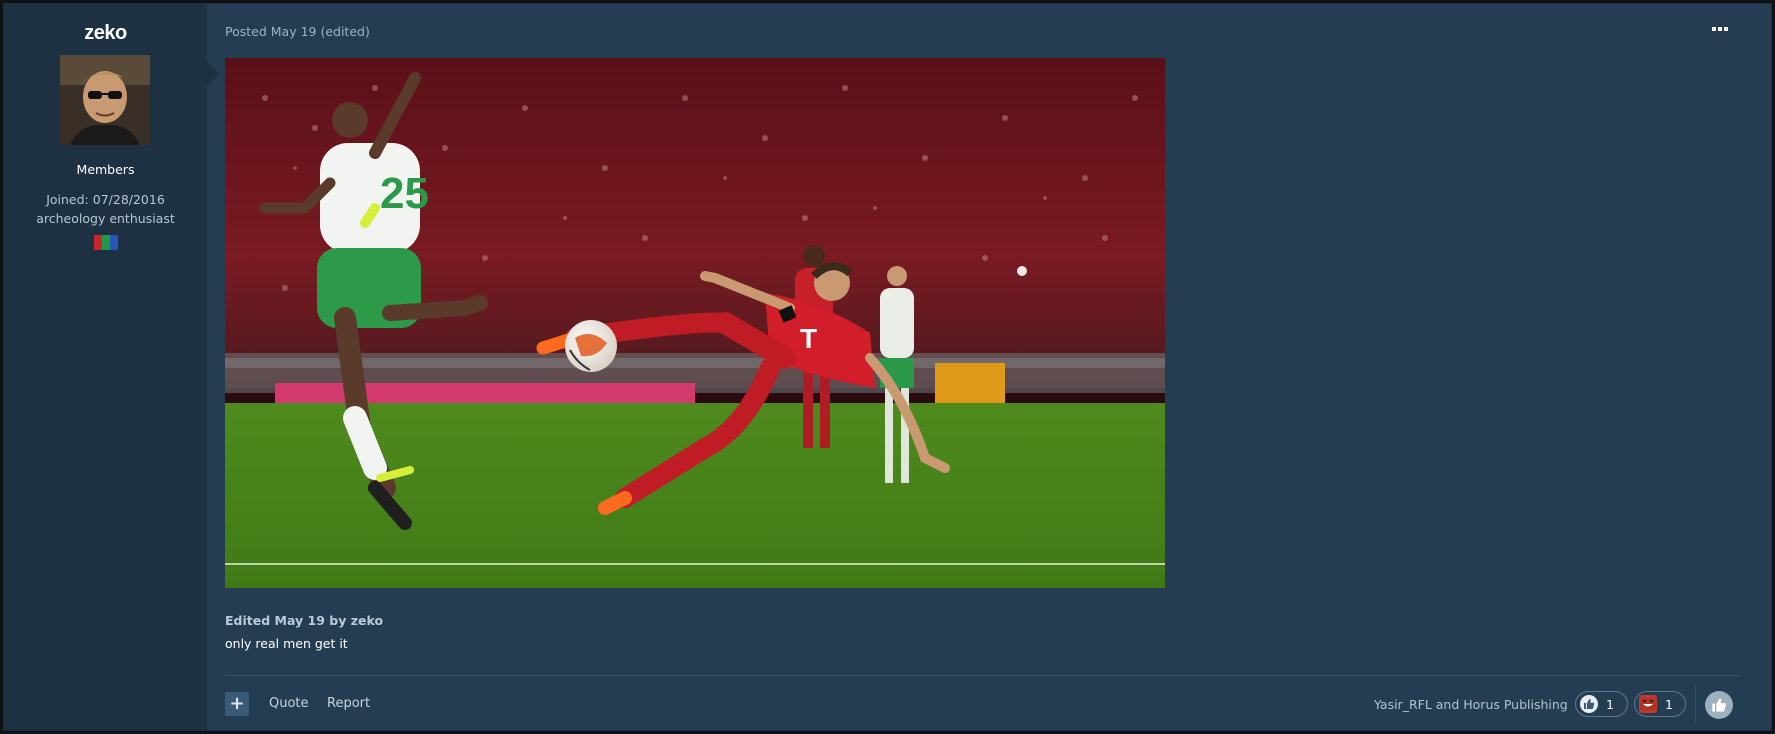 This screenshot has width=1775, height=734. What do you see at coordinates (1471, 704) in the screenshot?
I see `reactors-summary: Yasir_RFL and Horus Publishing` at bounding box center [1471, 704].